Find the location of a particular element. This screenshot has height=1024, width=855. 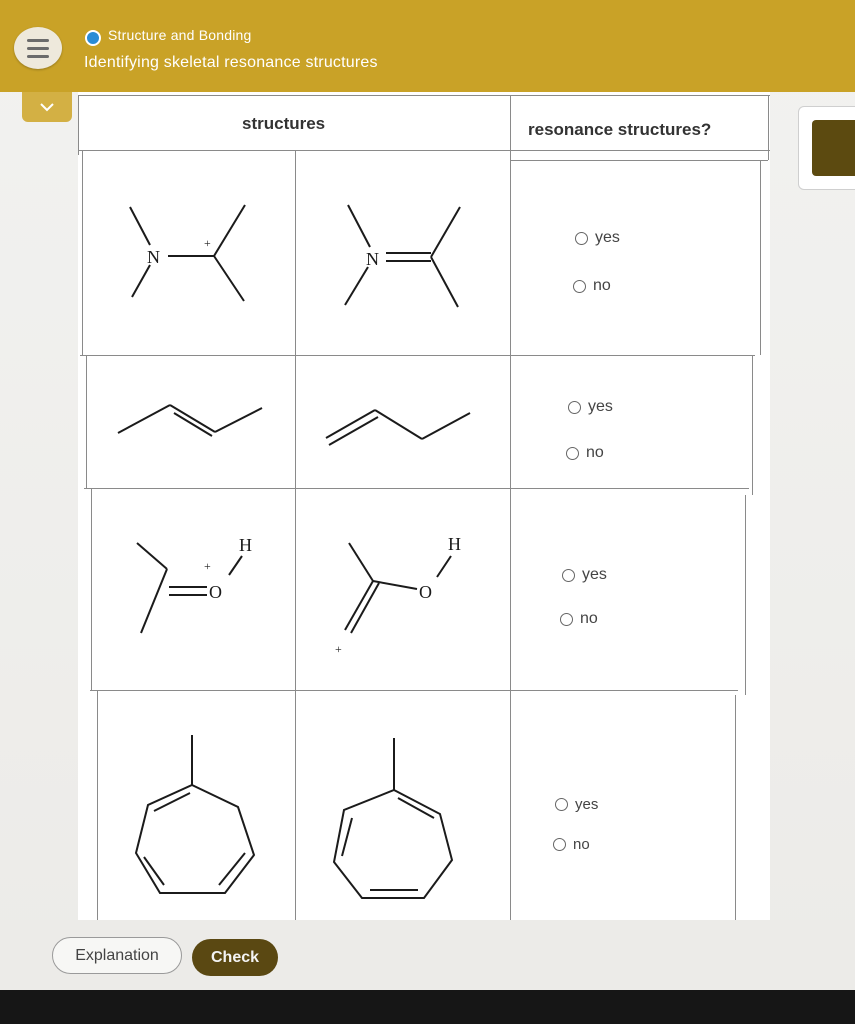

topic-label: Structure and Bonding is located at coordinates (180, 35).